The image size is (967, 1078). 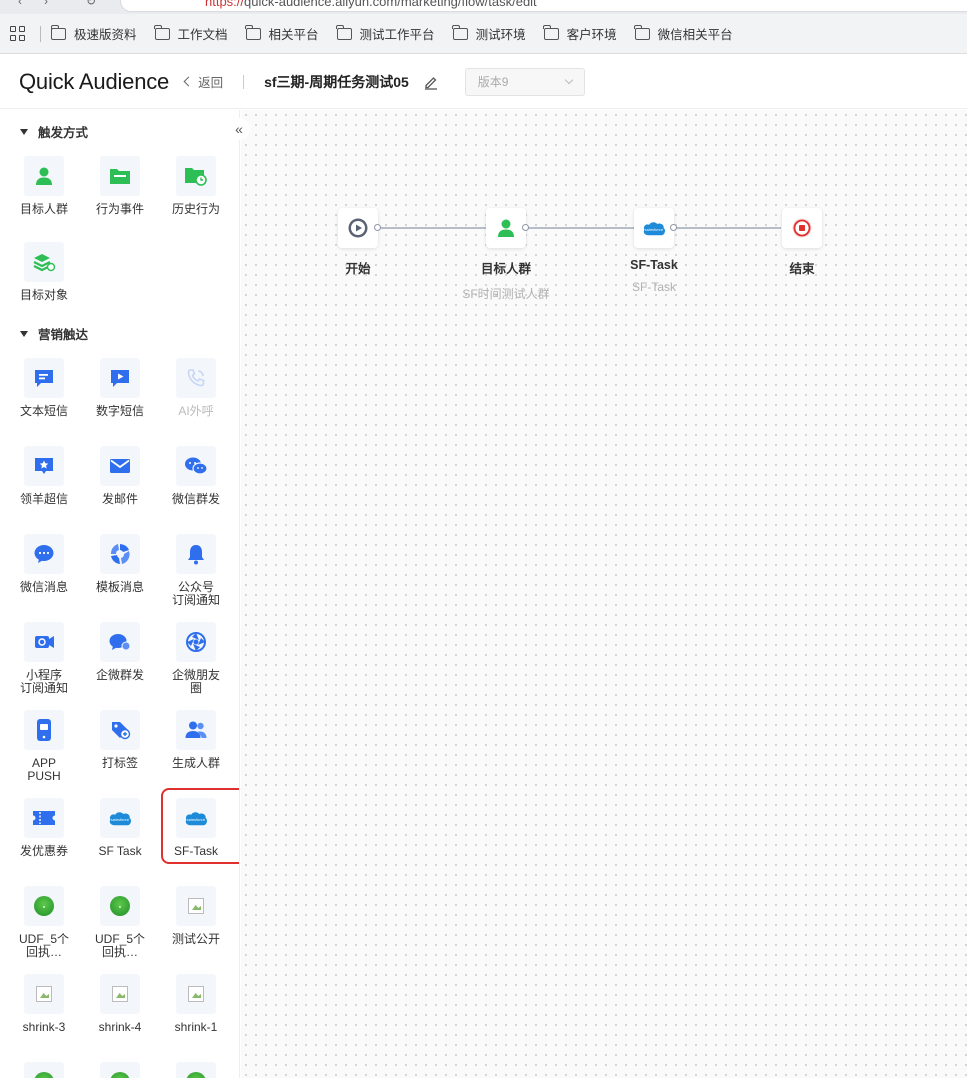 I want to click on sidebar-component-item: 企微朋友 圈, so click(x=196, y=658).